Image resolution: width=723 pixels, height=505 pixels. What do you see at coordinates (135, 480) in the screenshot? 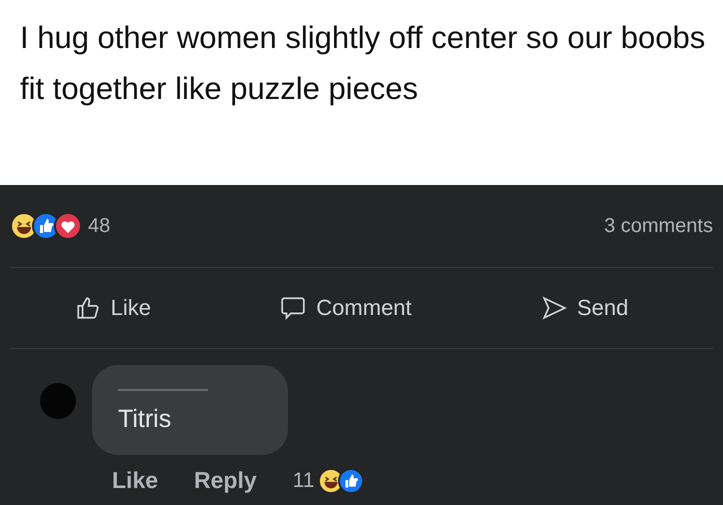
I see `like-link: Like` at bounding box center [135, 480].